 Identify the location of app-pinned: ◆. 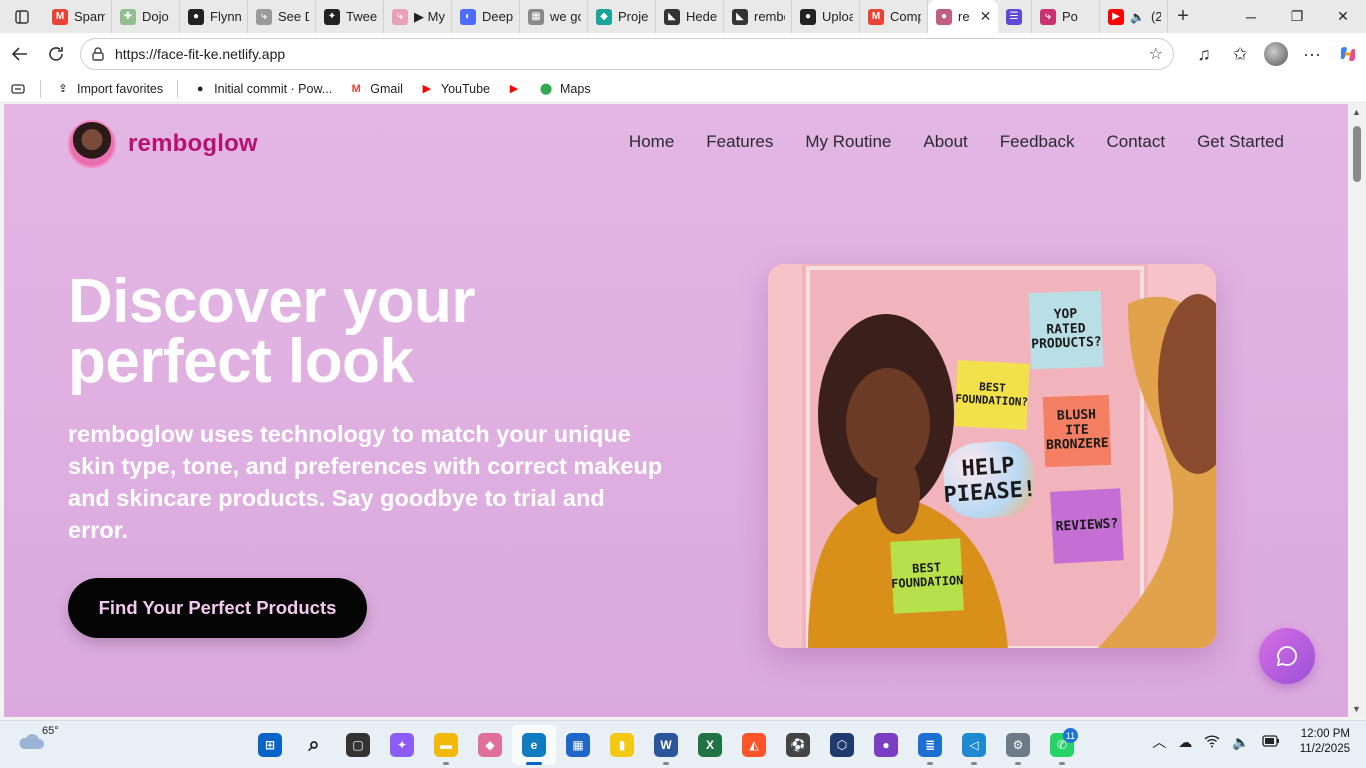
(490, 745).